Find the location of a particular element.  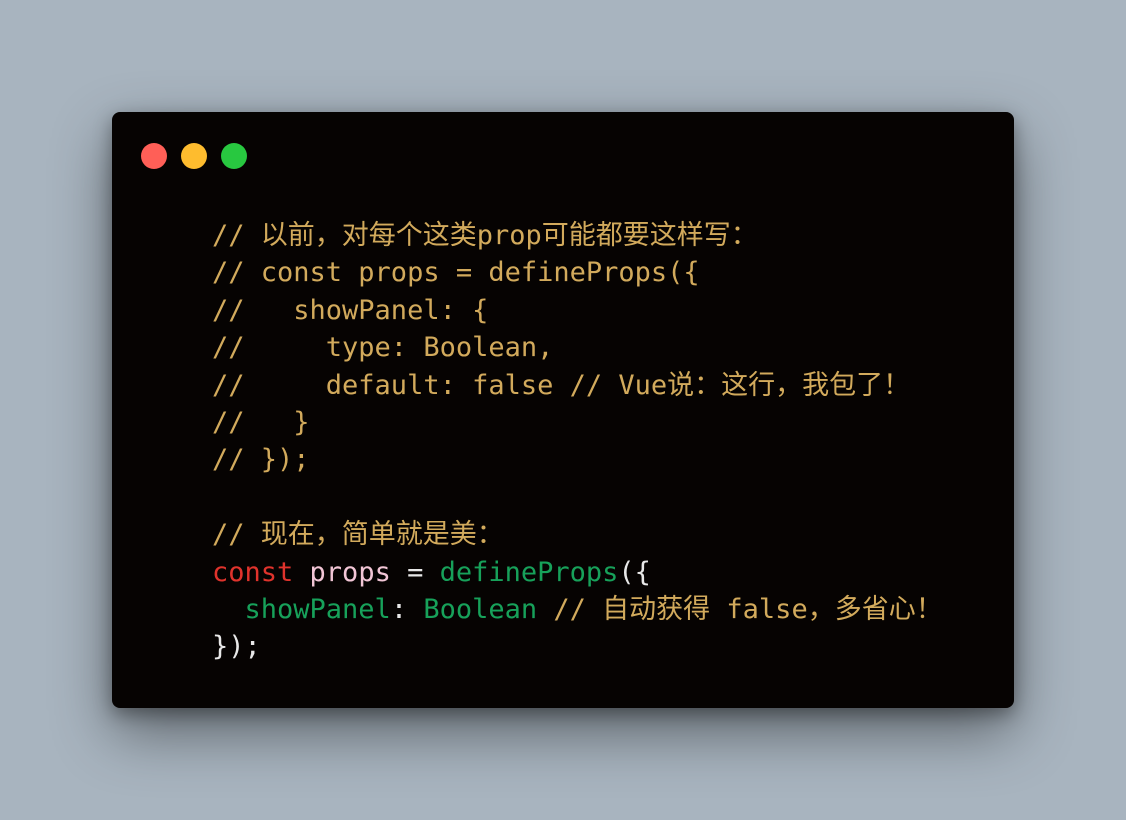

zoom-button is located at coordinates (234, 156).